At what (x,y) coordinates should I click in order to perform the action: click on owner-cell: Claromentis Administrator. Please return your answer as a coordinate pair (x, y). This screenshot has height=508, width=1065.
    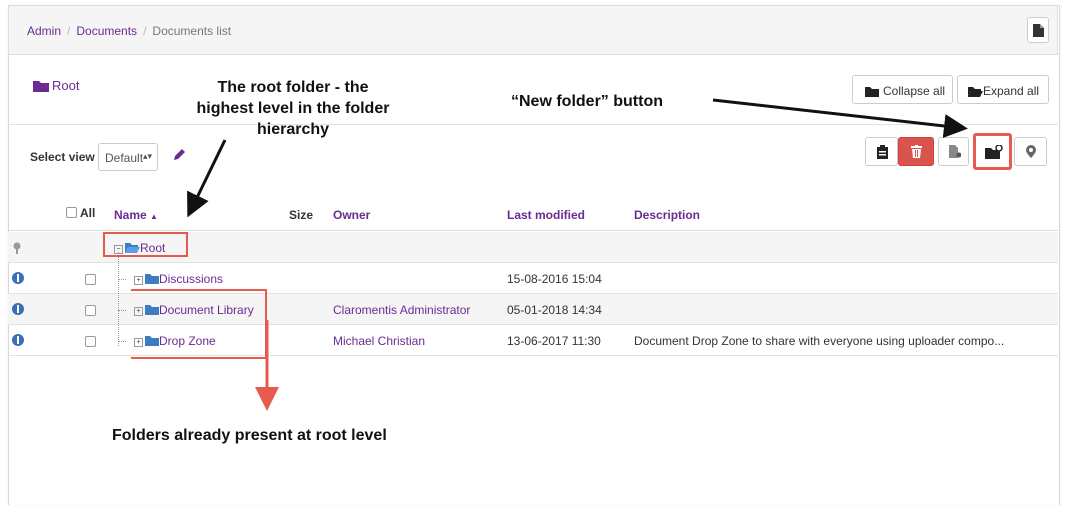
    Looking at the image, I should click on (401, 310).